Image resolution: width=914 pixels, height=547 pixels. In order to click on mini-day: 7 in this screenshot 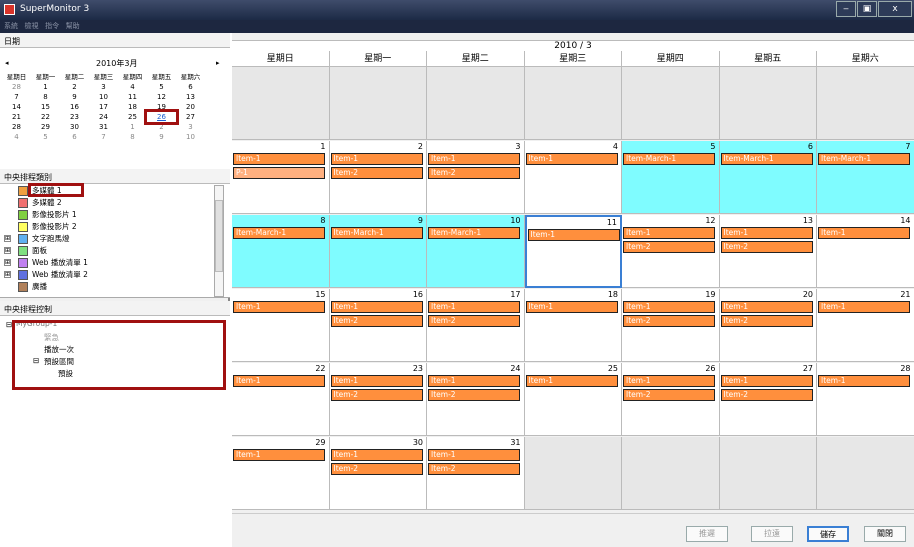, I will do `click(103, 137)`.